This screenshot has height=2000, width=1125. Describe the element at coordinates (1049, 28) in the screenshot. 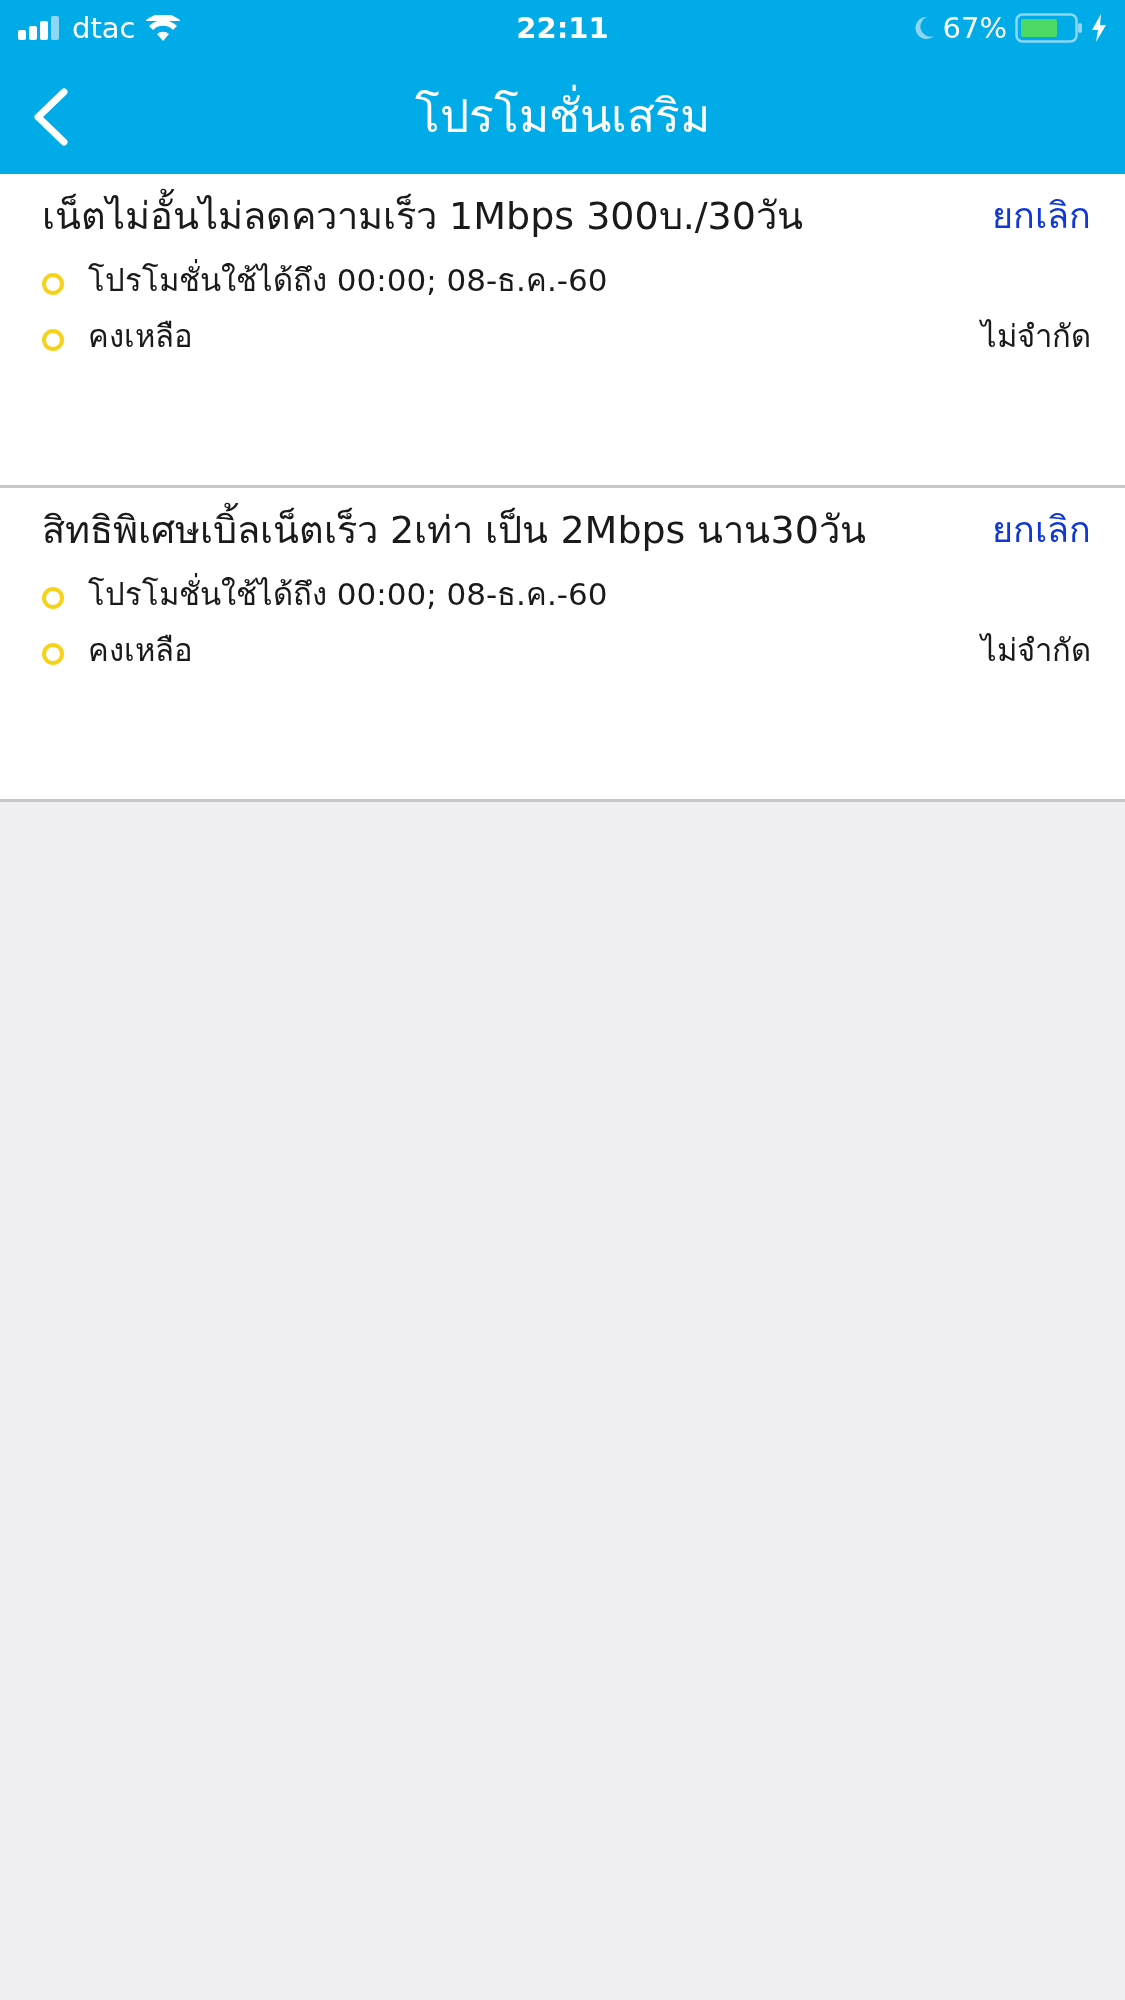

I see `battery-icon` at that location.